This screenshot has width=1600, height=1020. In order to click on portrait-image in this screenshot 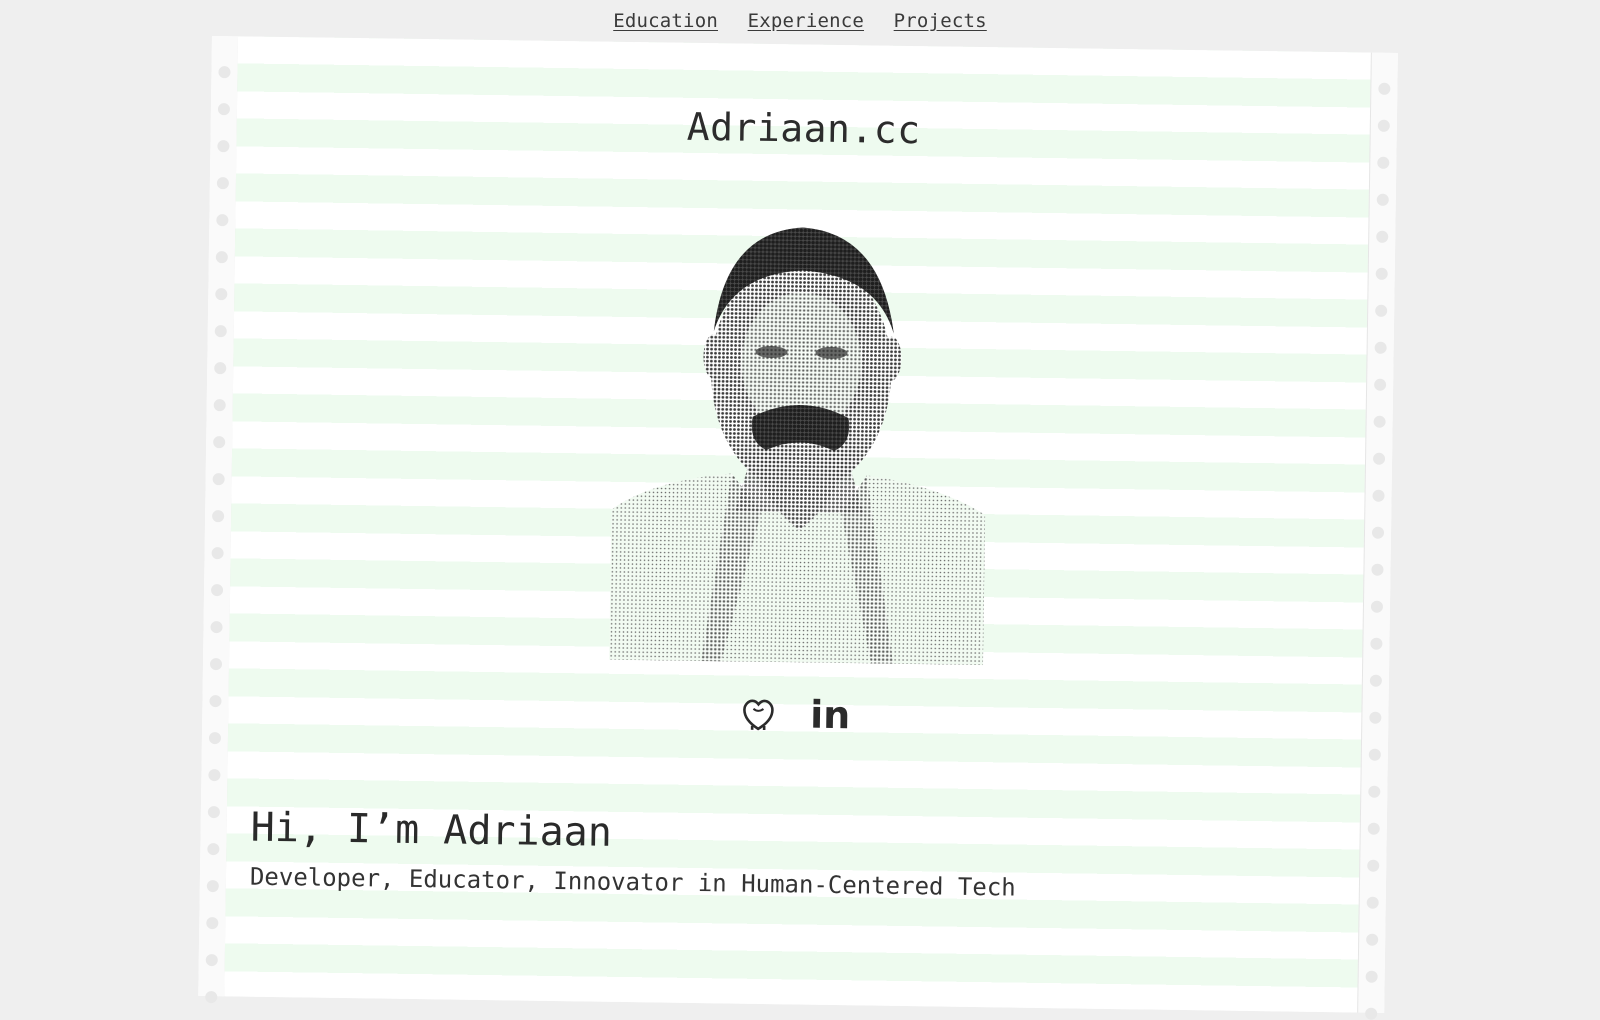, I will do `click(797, 446)`.